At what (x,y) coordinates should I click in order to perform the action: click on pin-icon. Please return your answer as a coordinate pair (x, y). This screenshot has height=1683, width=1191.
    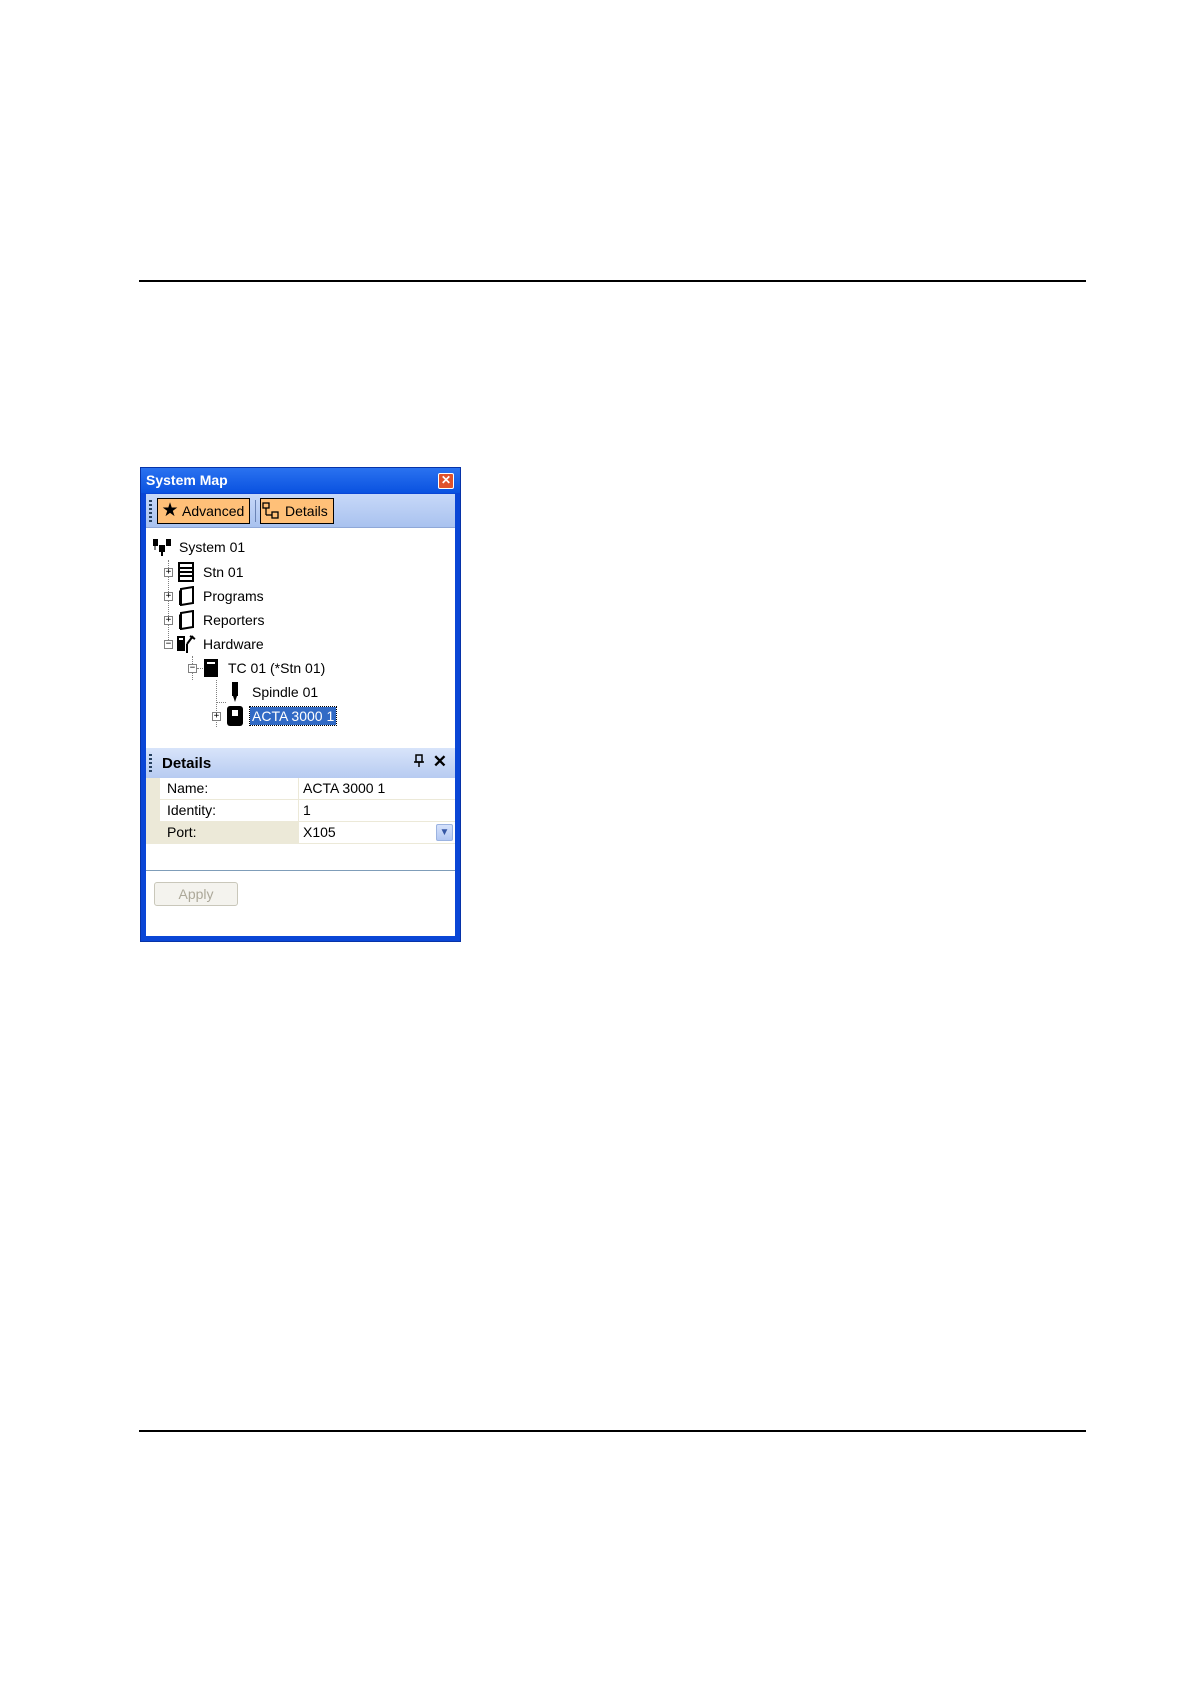
    Looking at the image, I should click on (419, 762).